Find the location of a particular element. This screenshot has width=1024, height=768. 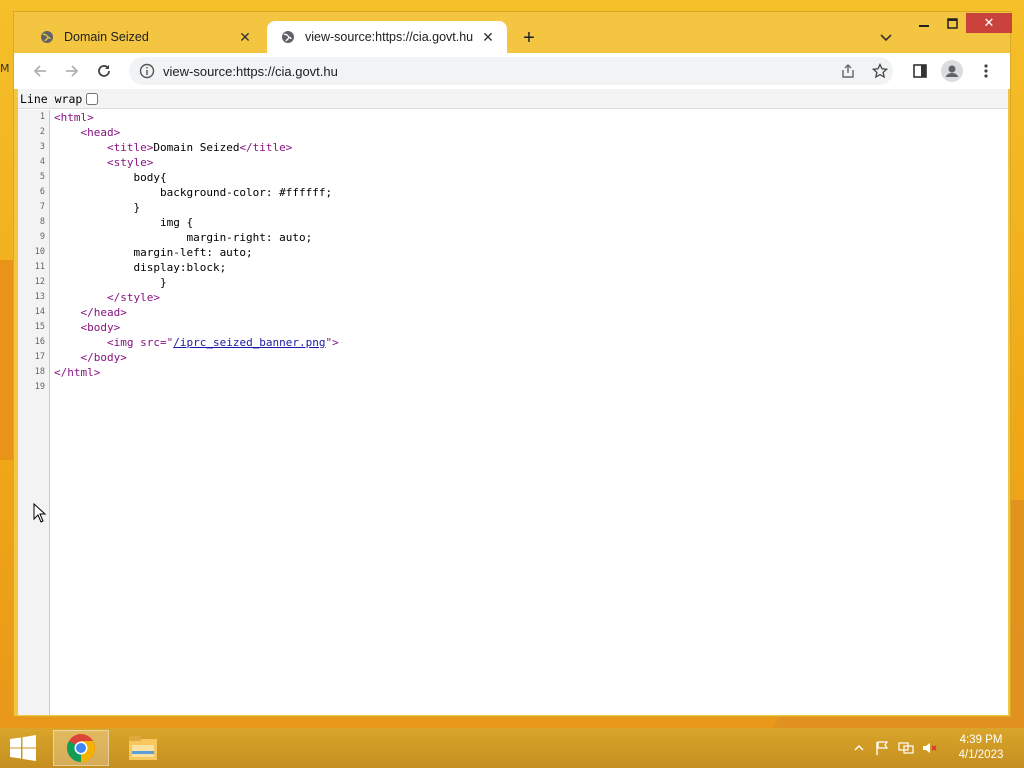

line-number: 9 is located at coordinates (42, 237).